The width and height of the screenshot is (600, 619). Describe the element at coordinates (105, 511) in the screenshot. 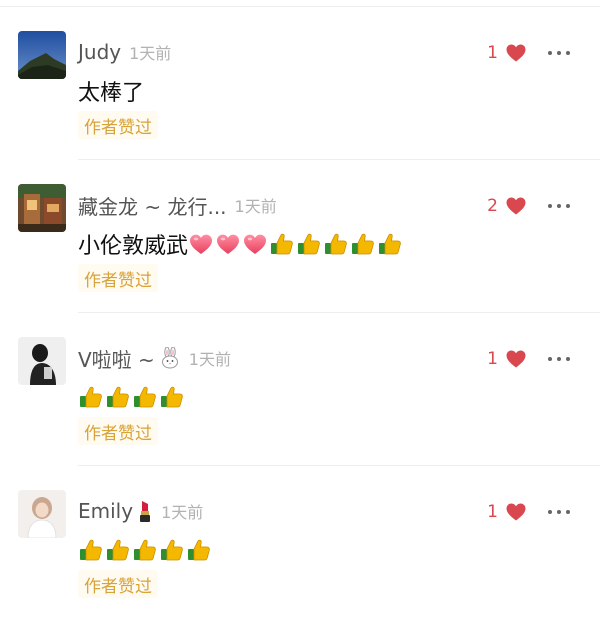

I see `user-name: Emily` at that location.